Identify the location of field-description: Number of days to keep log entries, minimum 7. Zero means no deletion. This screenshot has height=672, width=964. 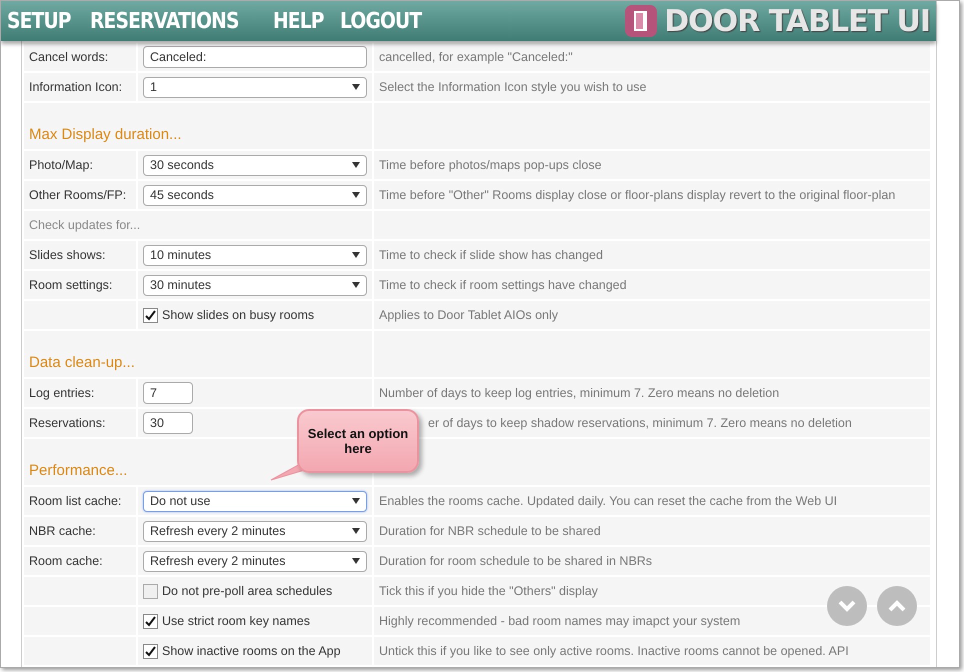
(579, 393).